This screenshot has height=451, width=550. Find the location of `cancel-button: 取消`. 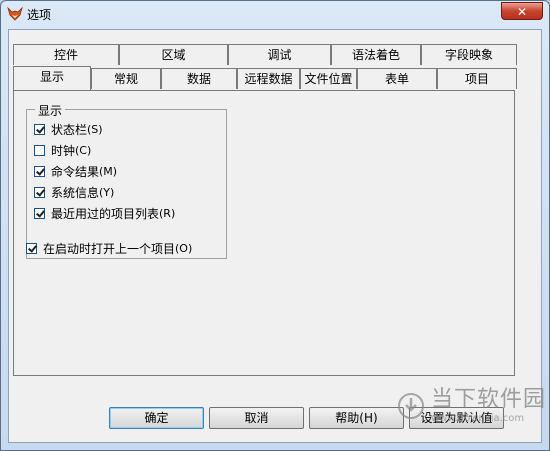

cancel-button: 取消 is located at coordinates (256, 418).